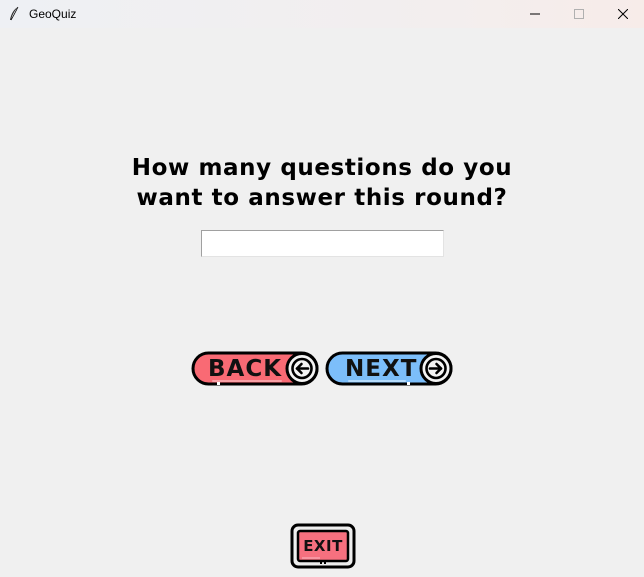 The image size is (644, 577). Describe the element at coordinates (322, 198) in the screenshot. I see `question-line-2: want to answer this round?` at that location.